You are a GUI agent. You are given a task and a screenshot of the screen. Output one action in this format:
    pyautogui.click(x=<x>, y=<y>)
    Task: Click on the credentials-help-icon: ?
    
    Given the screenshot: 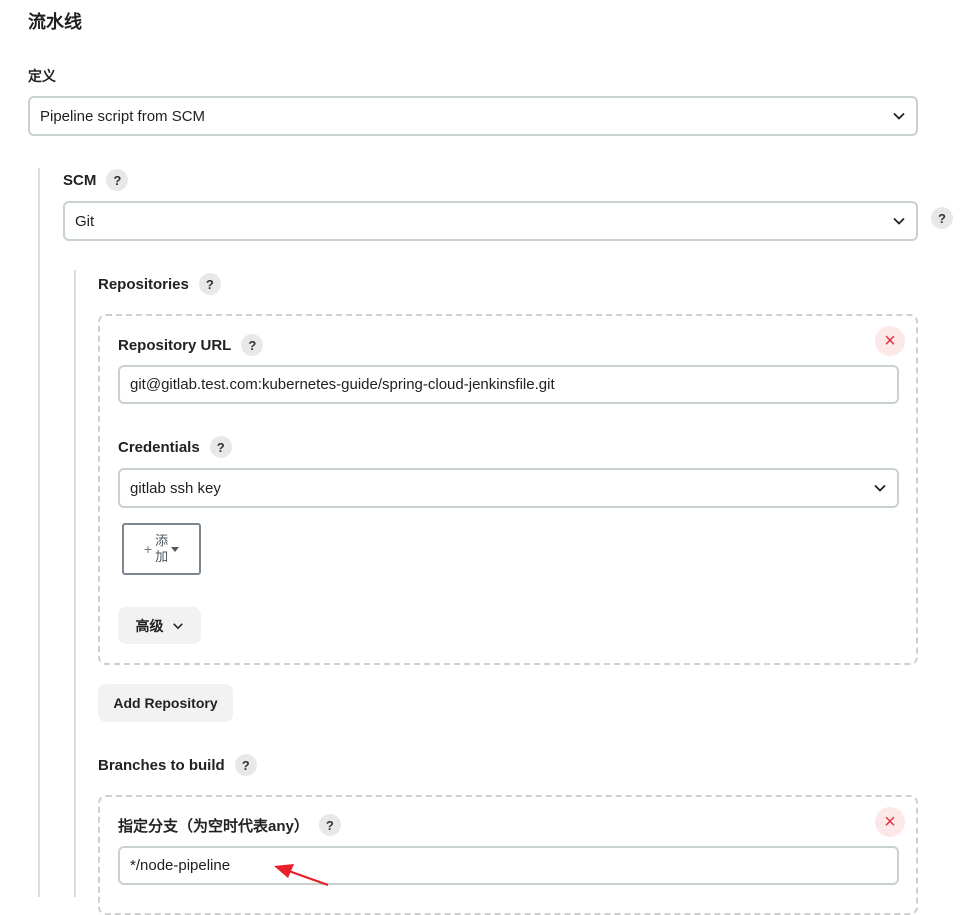 What is the action you would take?
    pyautogui.click(x=220, y=447)
    